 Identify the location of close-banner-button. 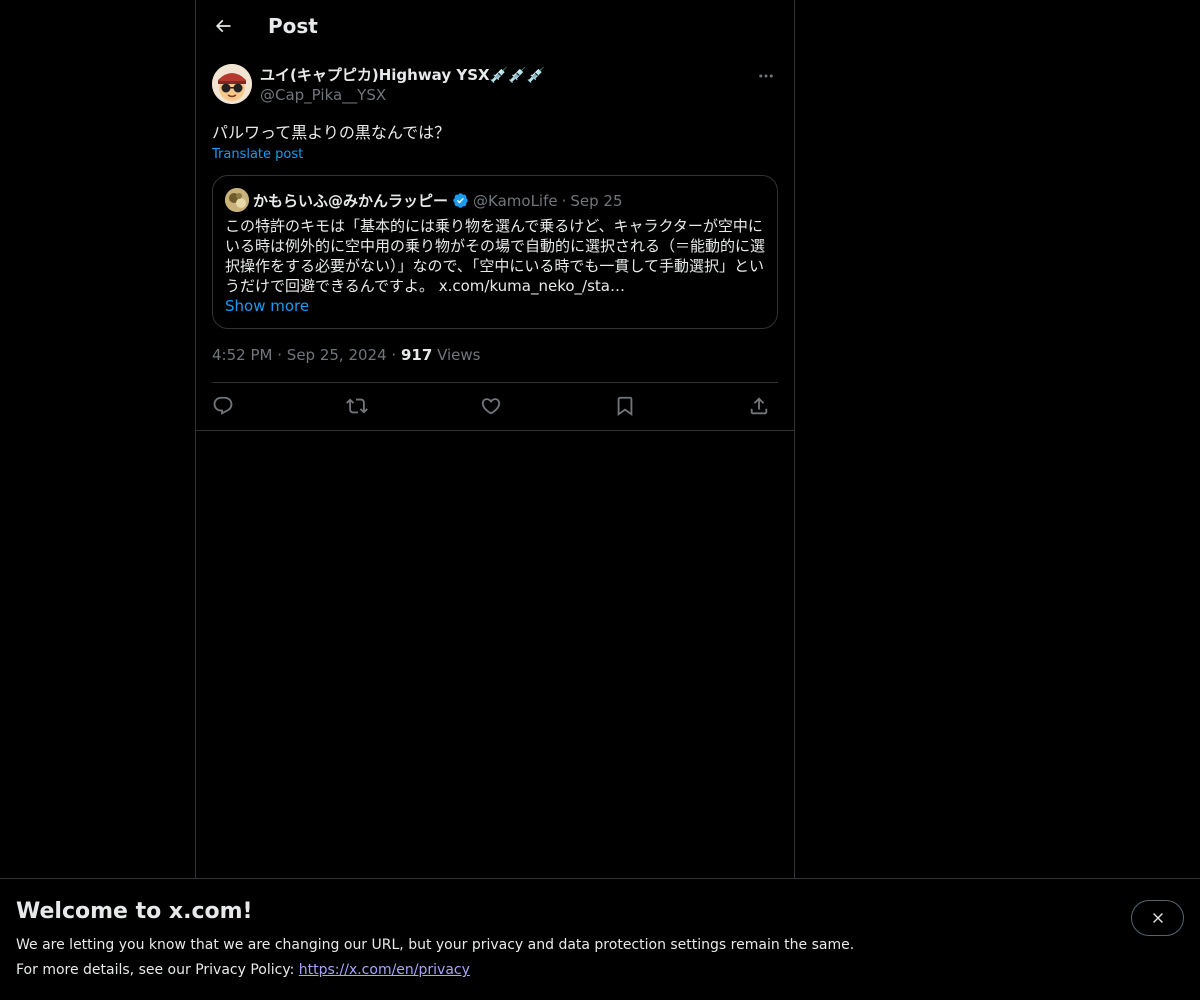
(1157, 918).